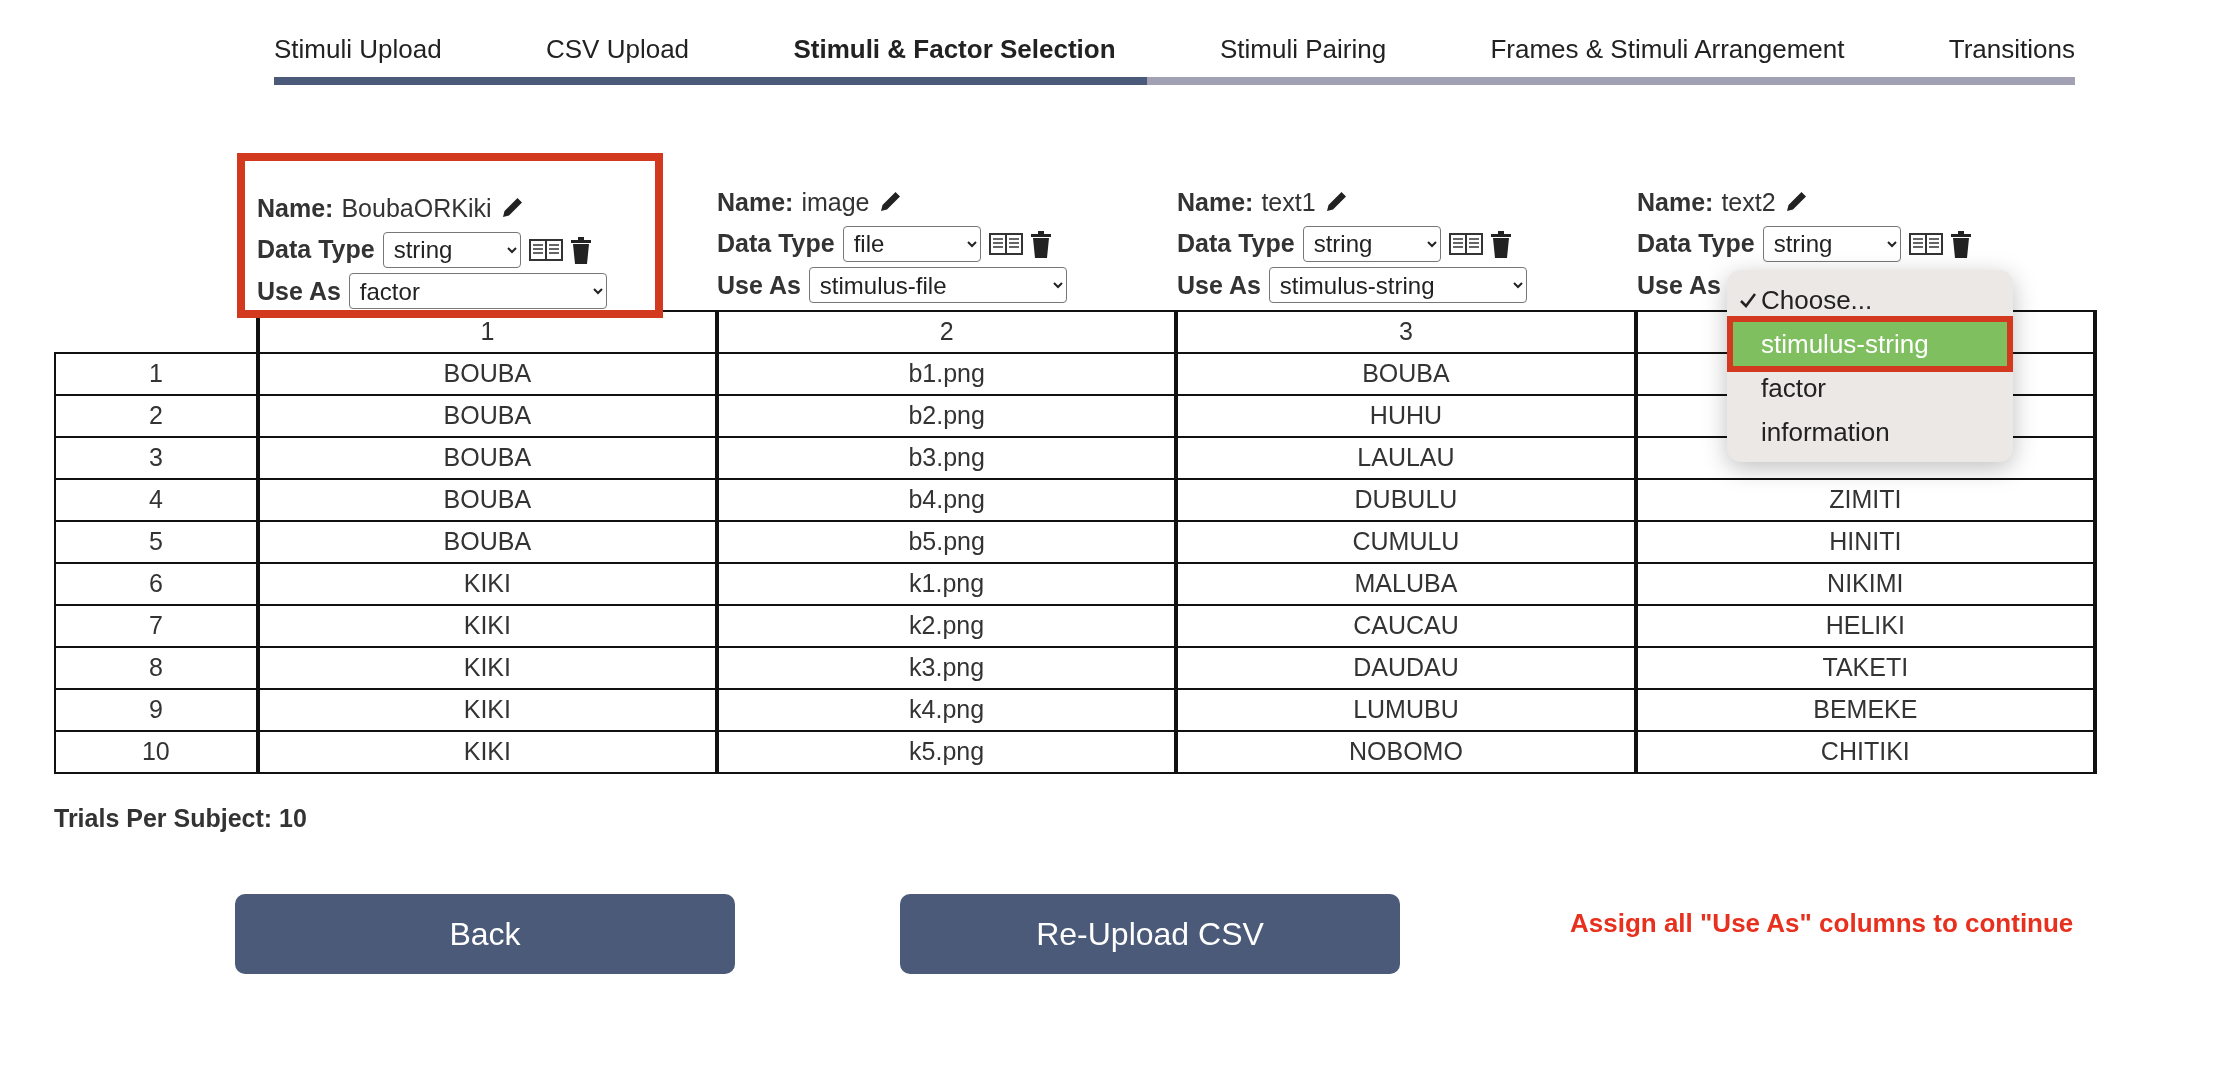 This screenshot has height=1086, width=2236. What do you see at coordinates (947, 626) in the screenshot?
I see `table-cell: k2.png` at bounding box center [947, 626].